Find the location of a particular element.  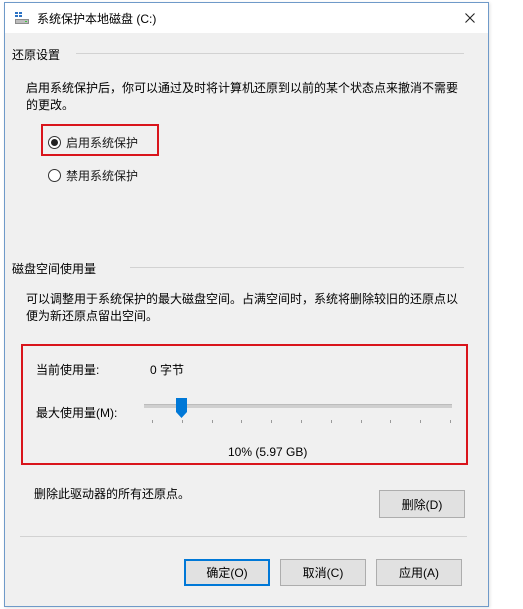

ok-button: 确定(O) is located at coordinates (227, 572).